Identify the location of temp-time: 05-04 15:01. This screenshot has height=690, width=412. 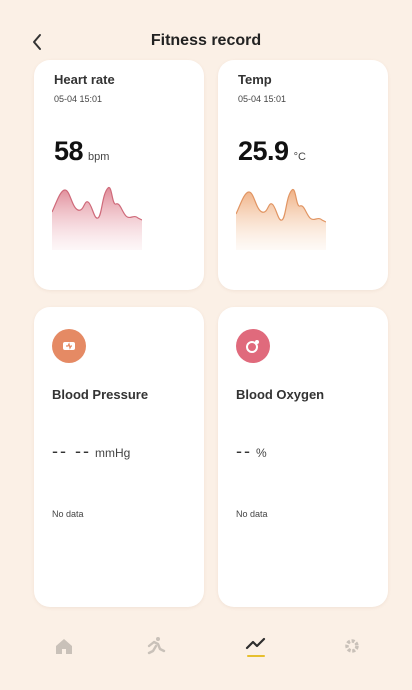
(262, 99).